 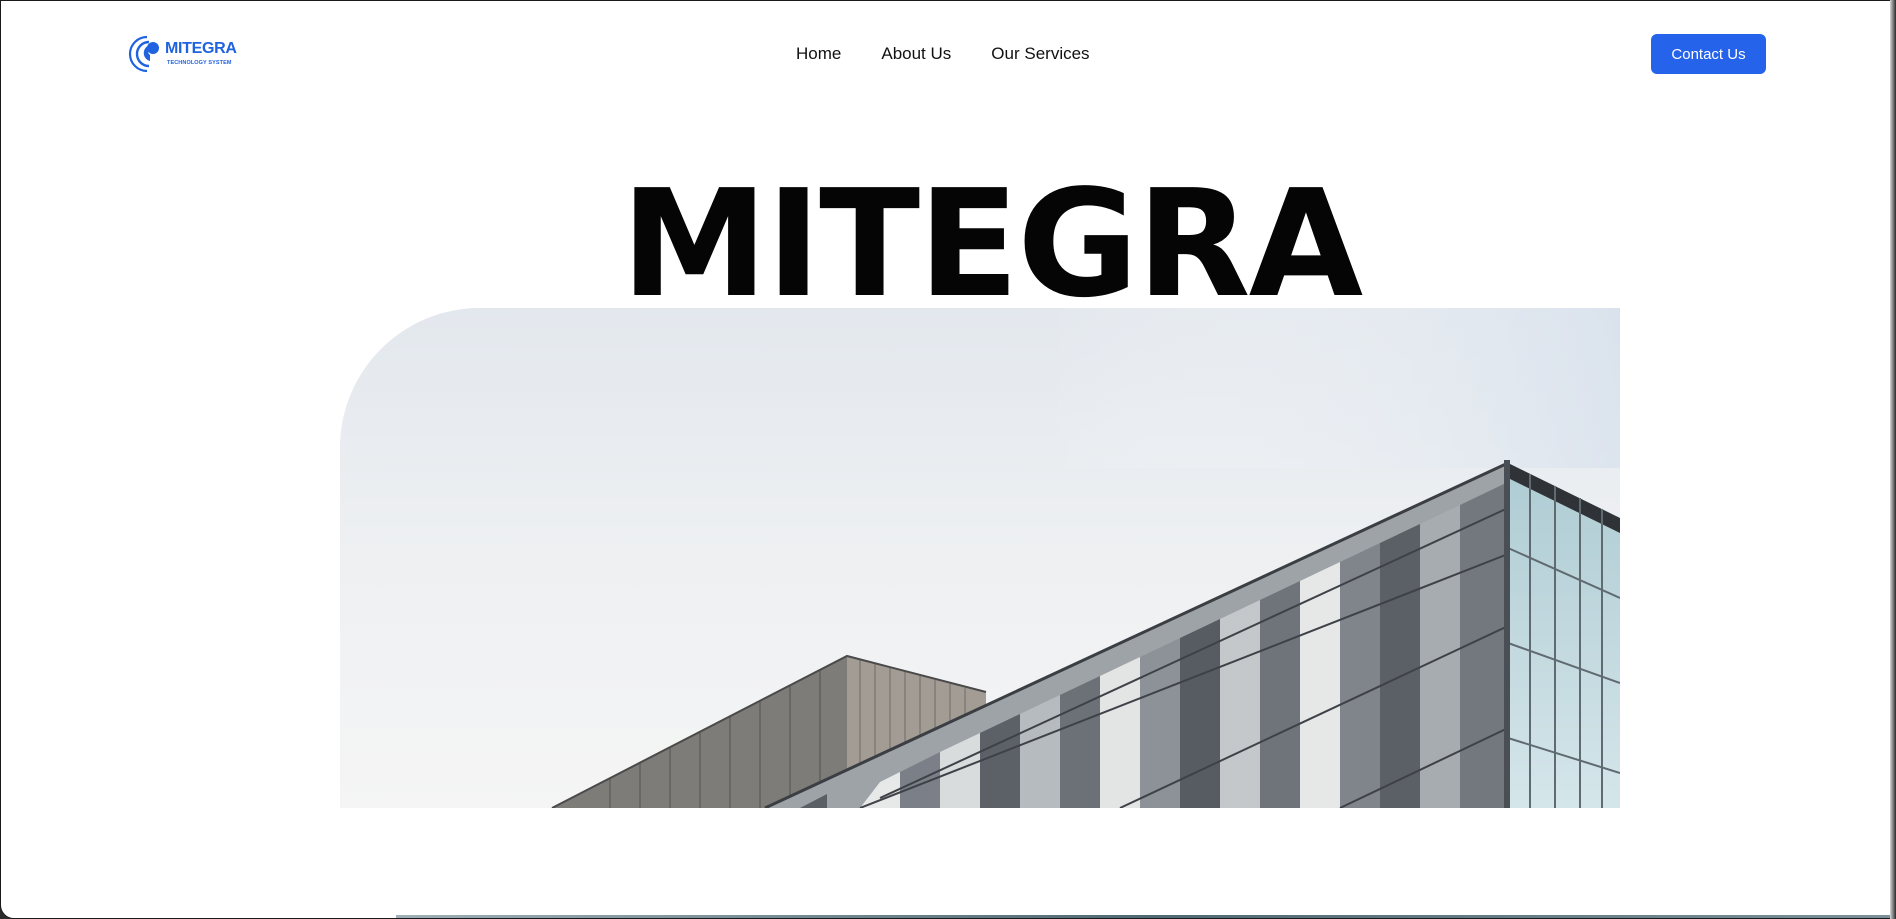 I want to click on nav-item-our-services: Our Services, so click(x=1040, y=54).